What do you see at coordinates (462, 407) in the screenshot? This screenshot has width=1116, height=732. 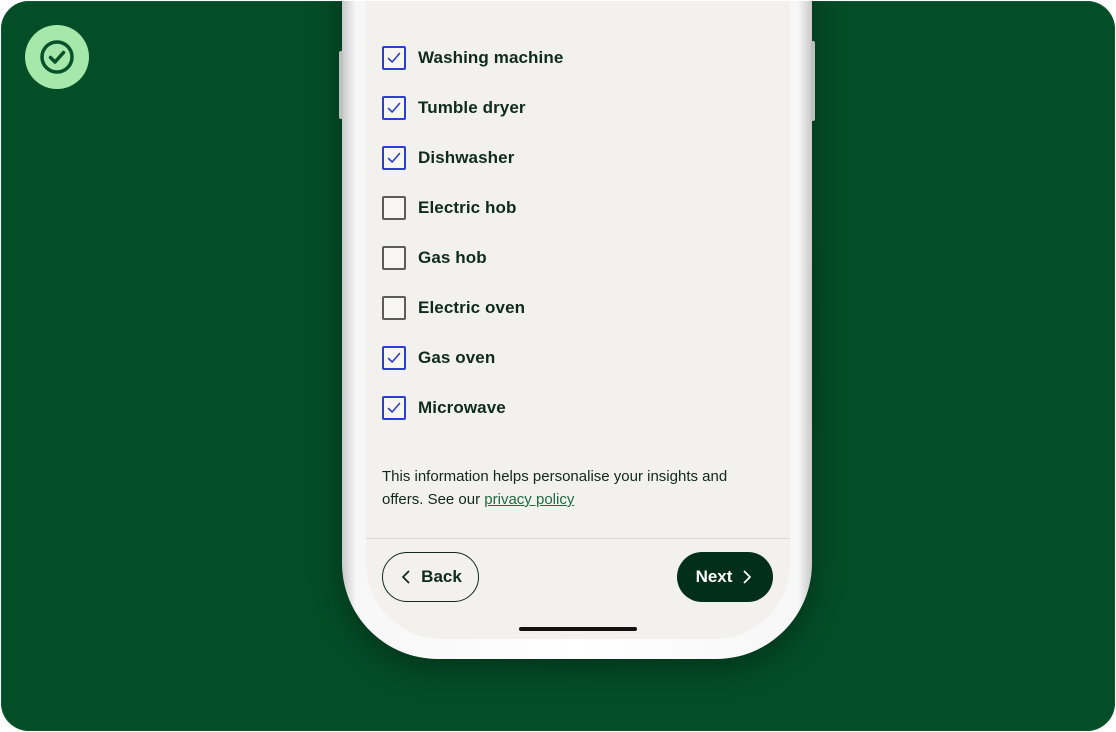 I see `appliance-label: Microwave` at bounding box center [462, 407].